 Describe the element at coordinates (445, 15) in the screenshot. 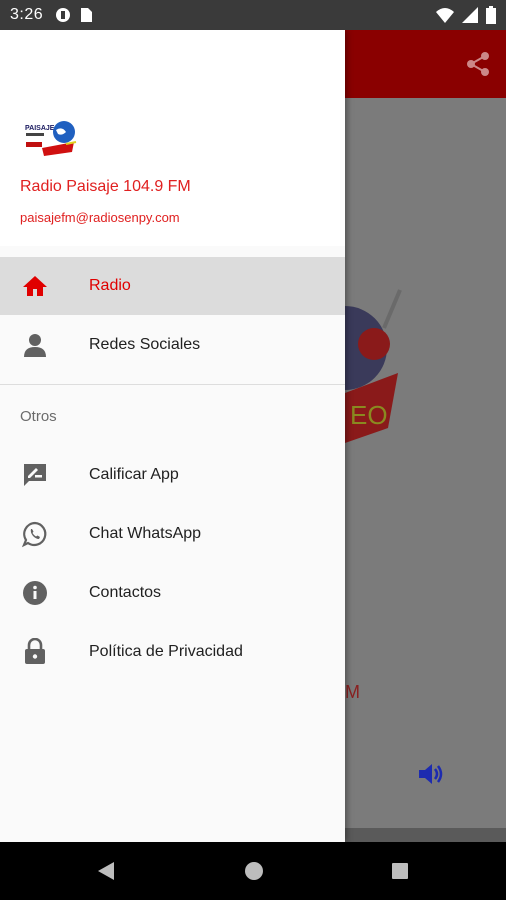

I see `wifi-icon` at that location.